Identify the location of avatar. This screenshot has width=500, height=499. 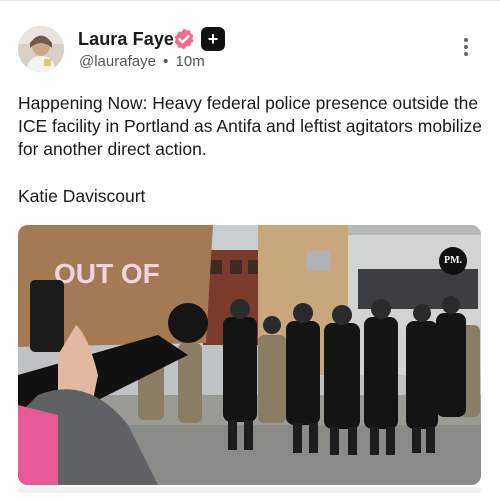
(41, 49).